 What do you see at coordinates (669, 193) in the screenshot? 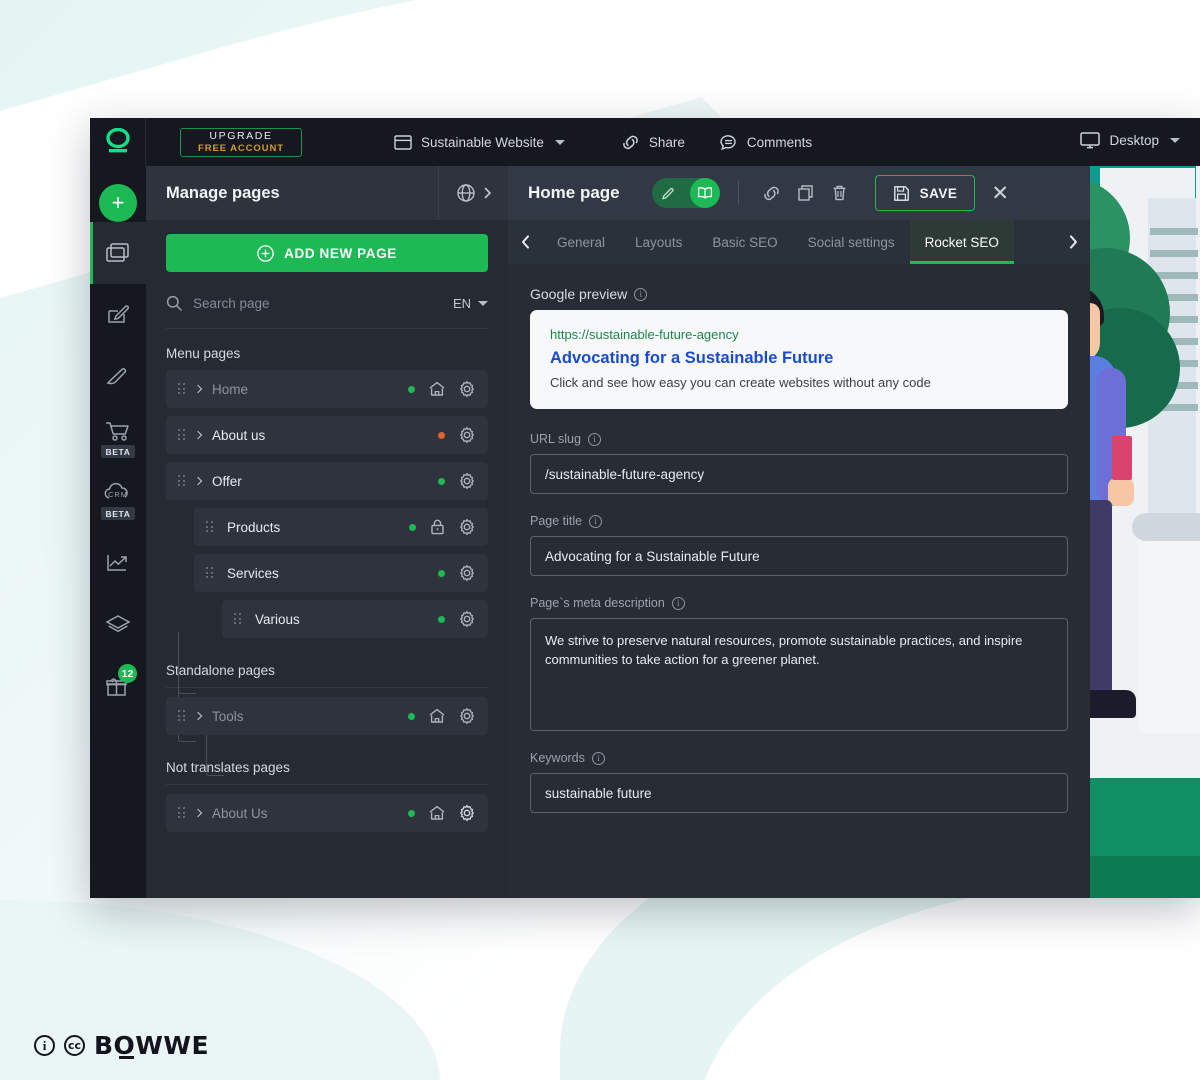
I see `pencil-icon` at bounding box center [669, 193].